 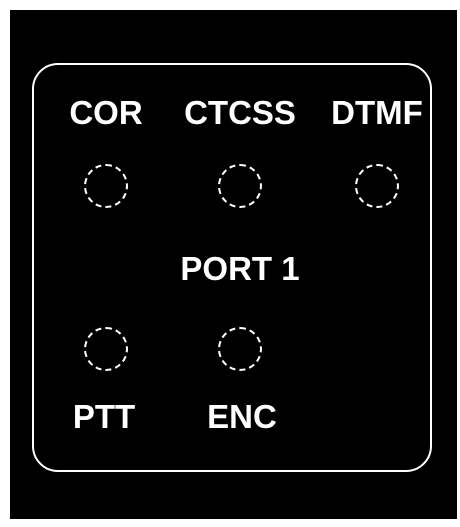 What do you see at coordinates (242, 416) in the screenshot?
I see `enc-label: ENC` at bounding box center [242, 416].